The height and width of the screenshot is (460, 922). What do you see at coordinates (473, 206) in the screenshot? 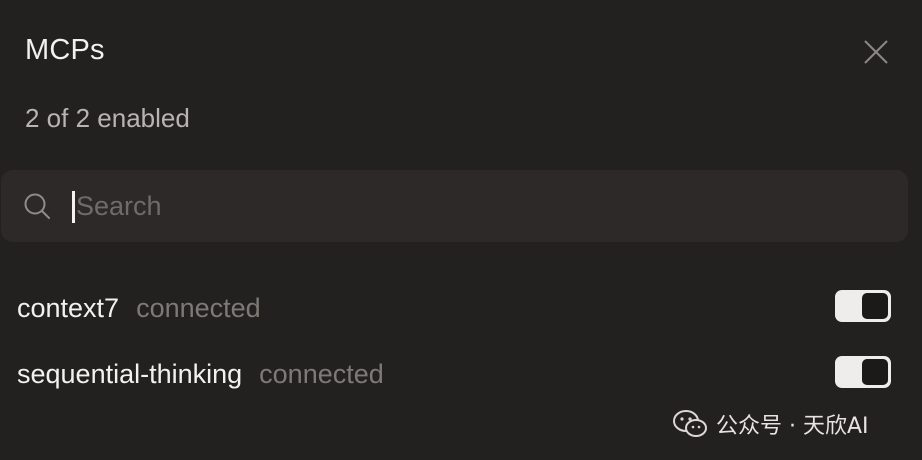
I see `search-input` at bounding box center [473, 206].